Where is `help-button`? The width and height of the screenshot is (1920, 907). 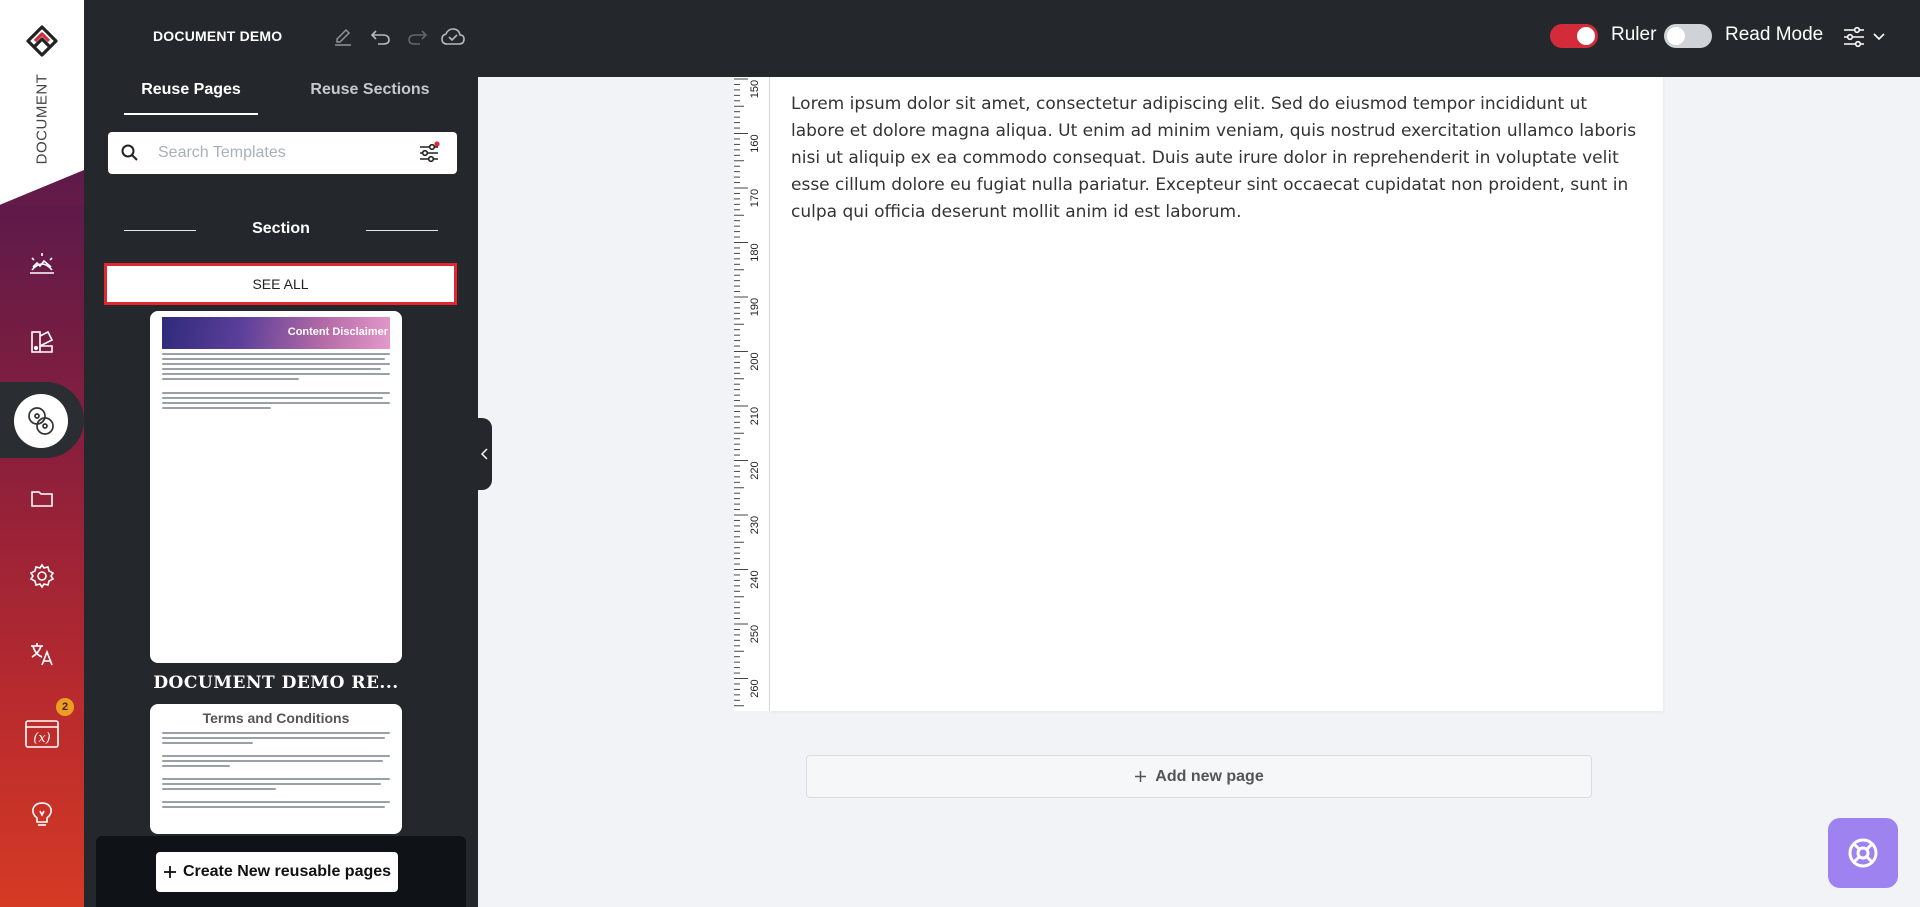 help-button is located at coordinates (1863, 853).